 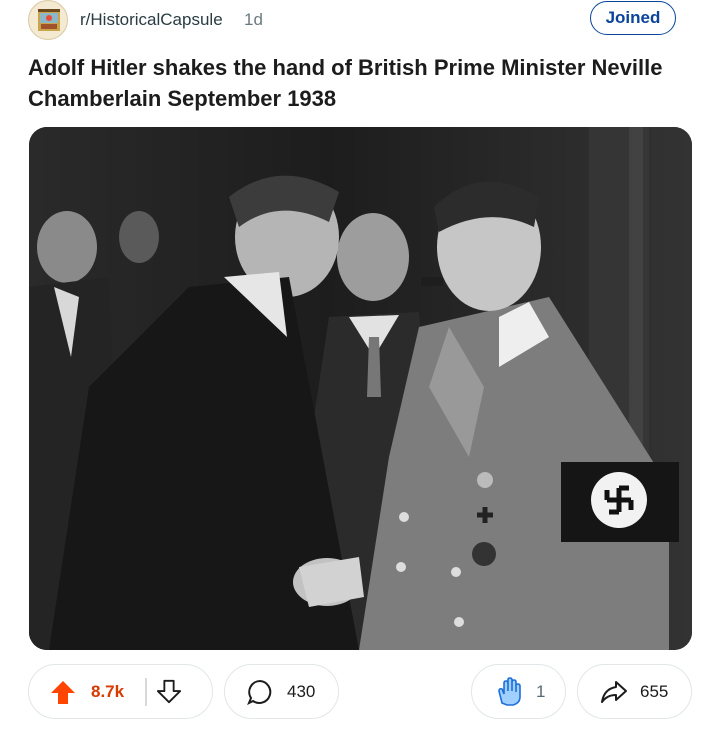 I want to click on subreddit-name: r/HistoricalCapsule, so click(x=151, y=20).